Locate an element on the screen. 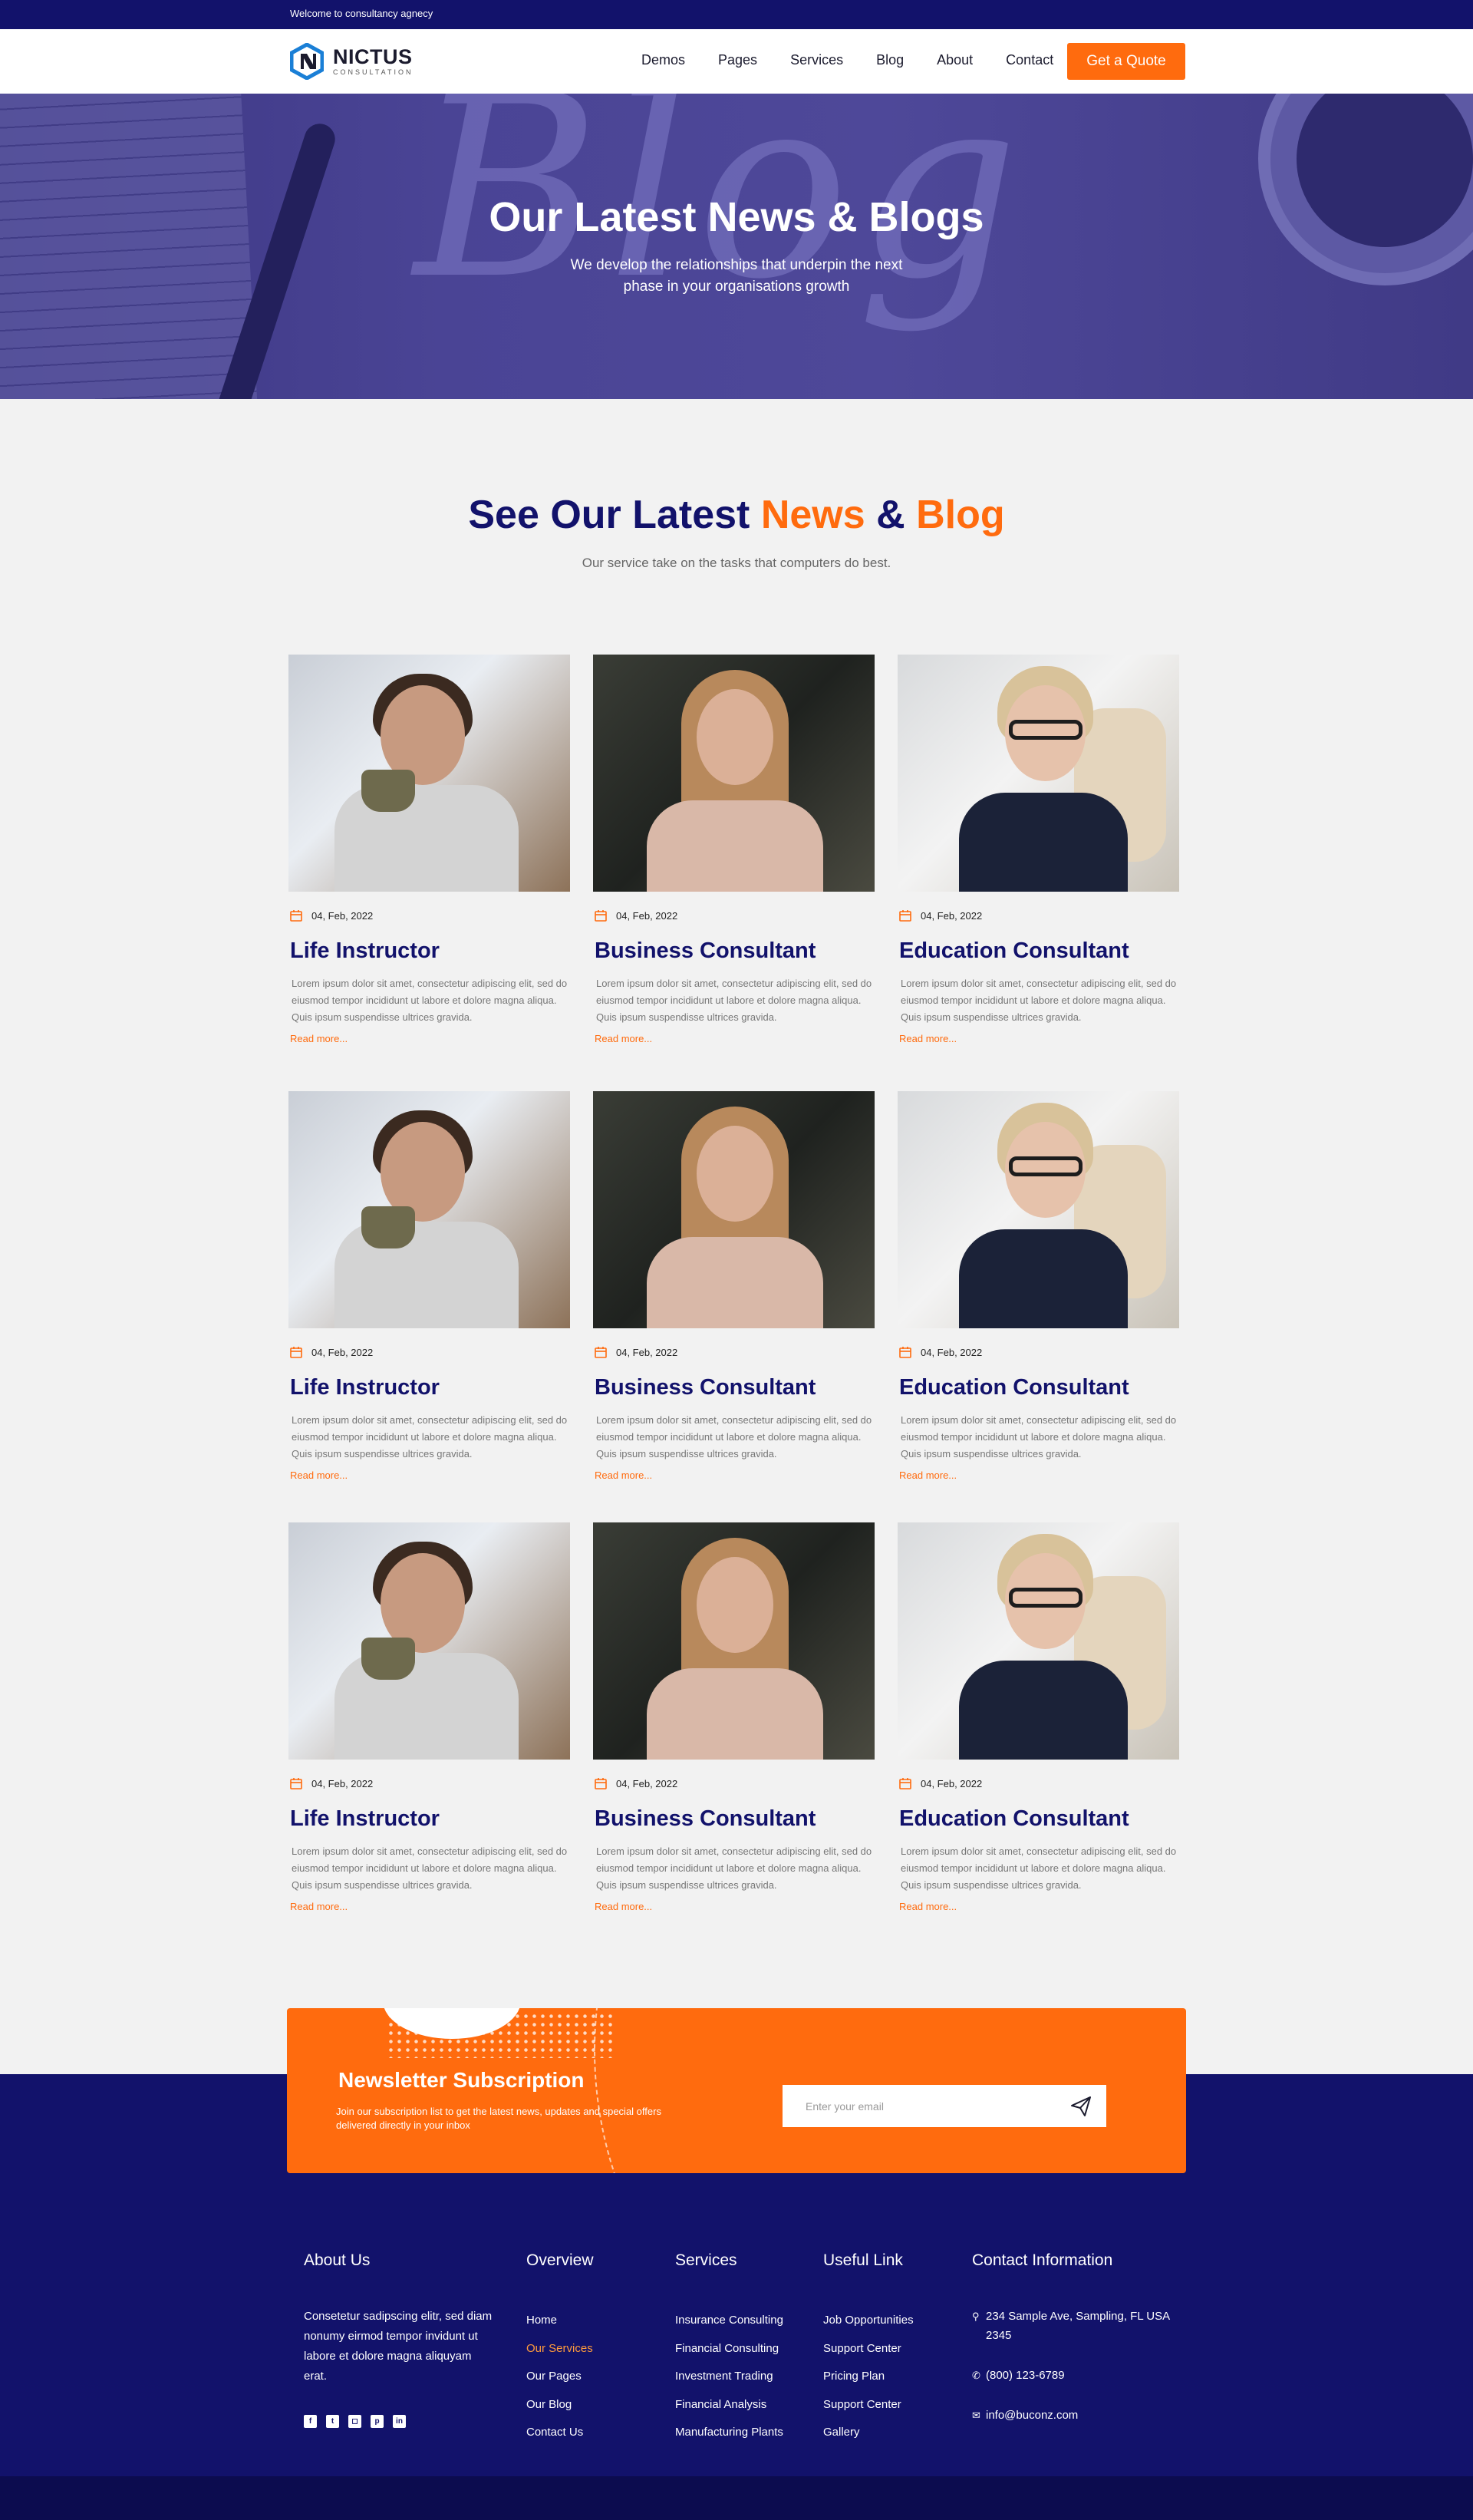 The image size is (1473, 2520). brand-name: NICTUS is located at coordinates (373, 57).